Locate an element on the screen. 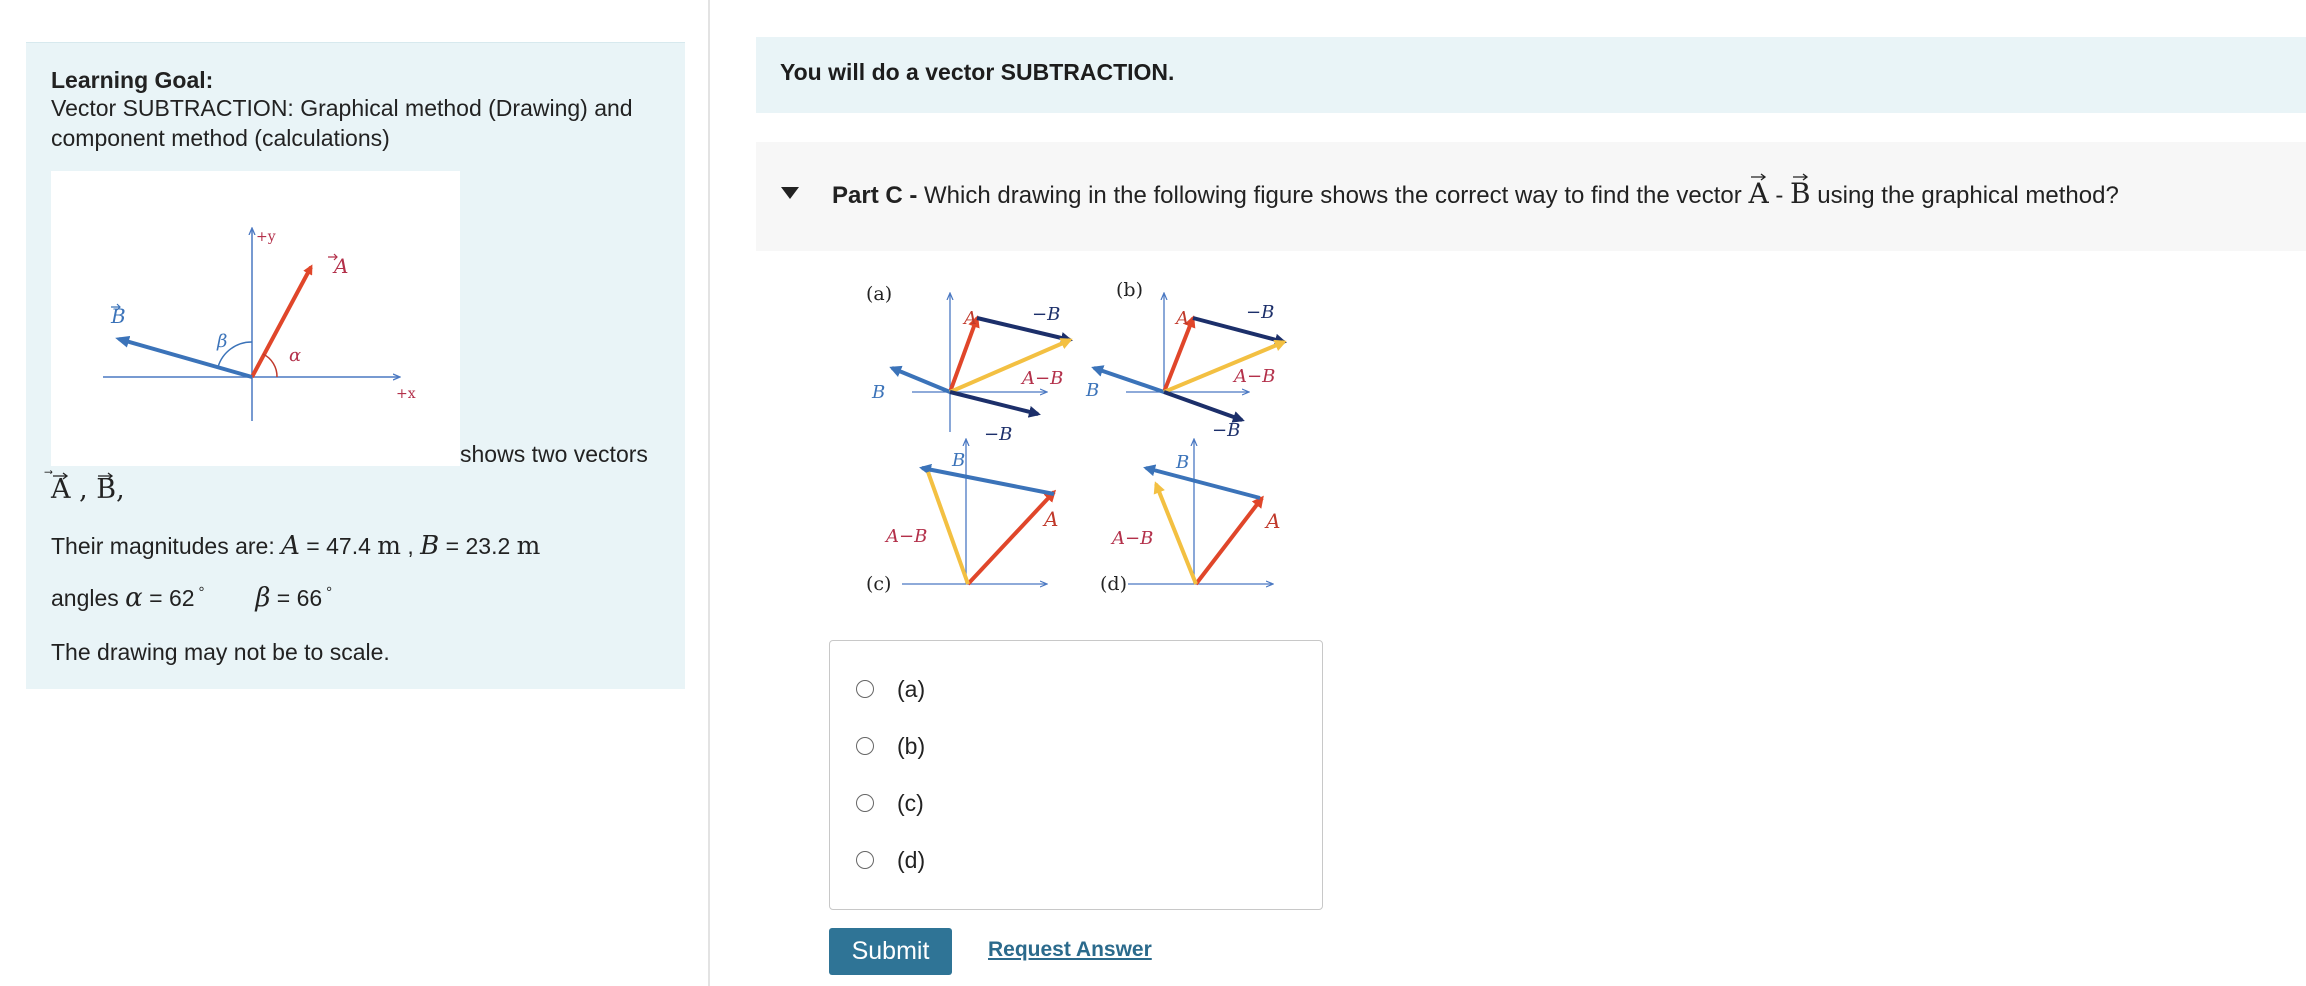 This screenshot has height=986, width=2306. option-d-radio is located at coordinates (865, 860).